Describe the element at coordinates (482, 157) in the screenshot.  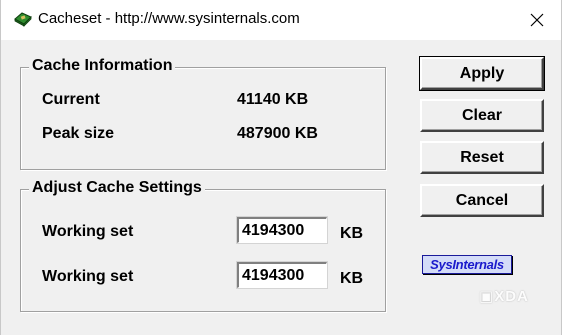
I see `reset-button: Reset` at that location.